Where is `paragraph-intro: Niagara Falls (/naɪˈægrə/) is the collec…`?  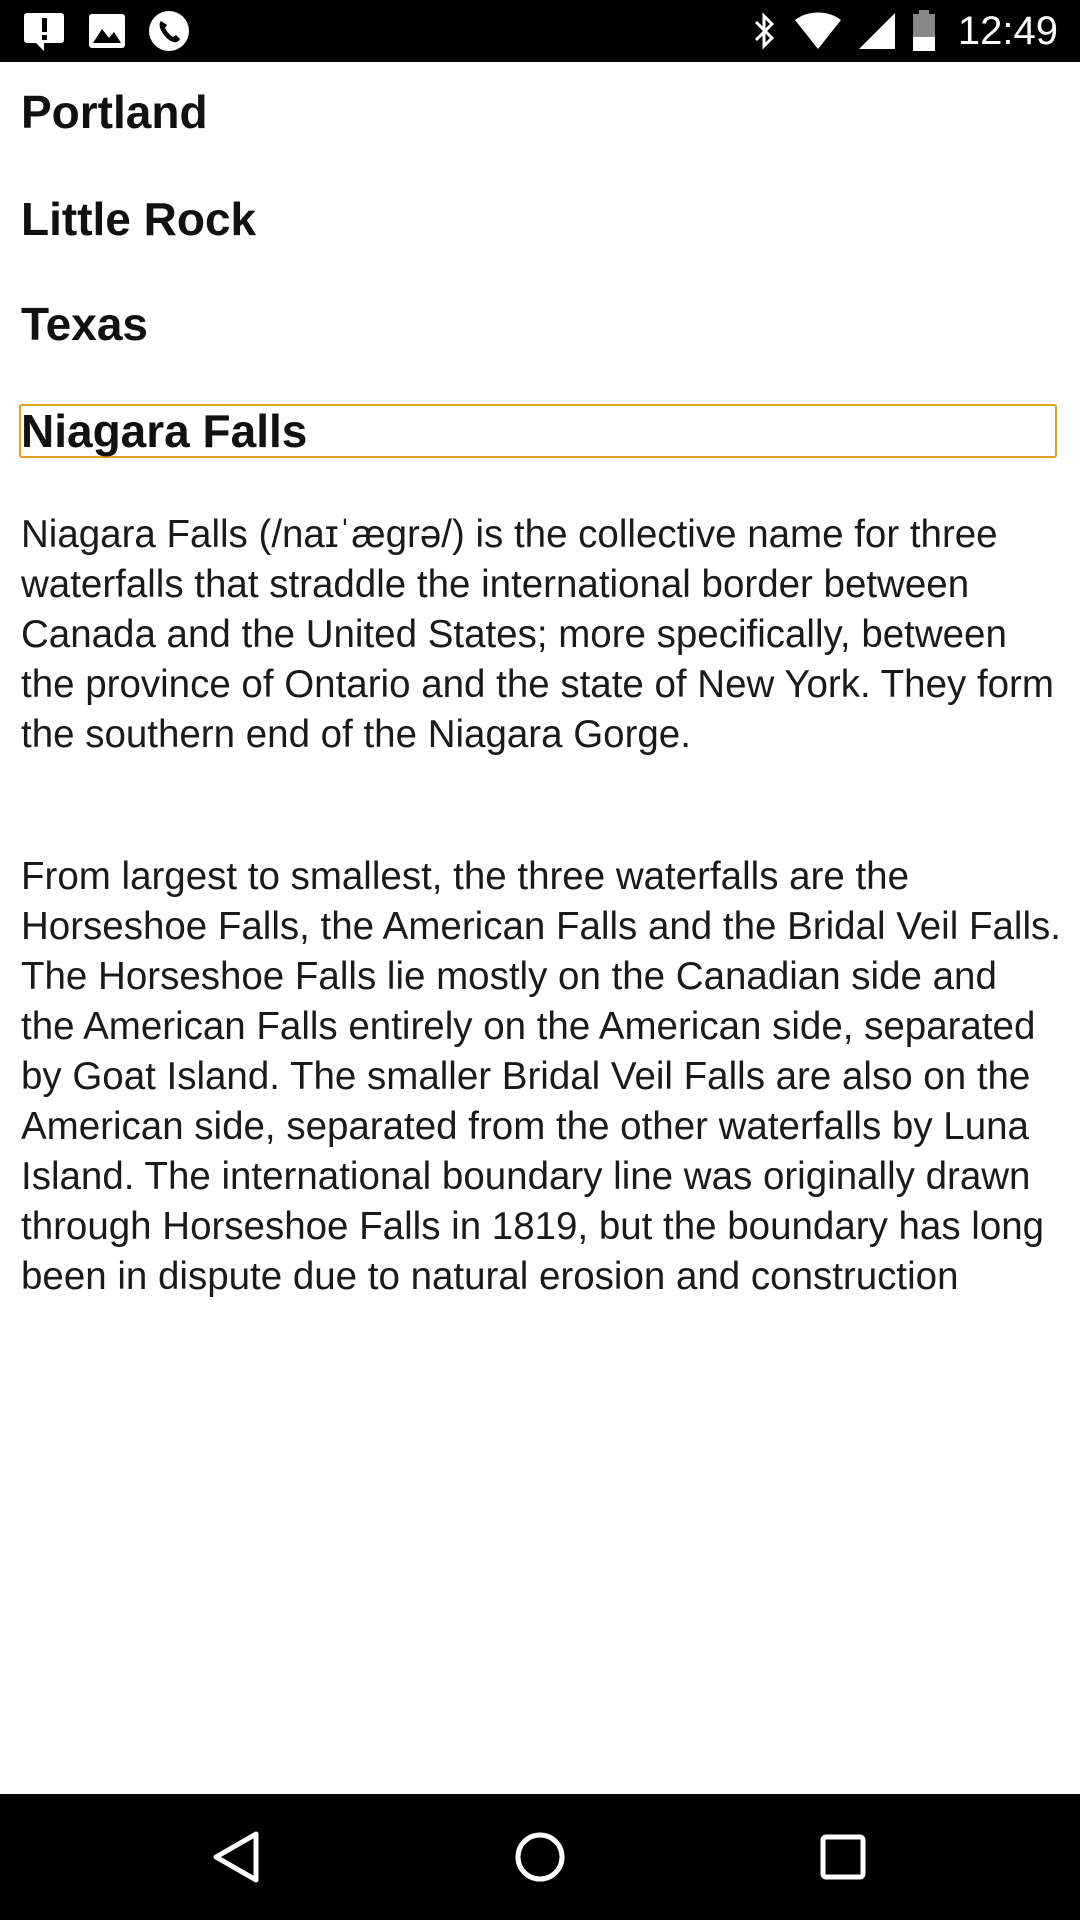 paragraph-intro: Niagara Falls (/naɪˈægrə/) is the collec… is located at coordinates (537, 634).